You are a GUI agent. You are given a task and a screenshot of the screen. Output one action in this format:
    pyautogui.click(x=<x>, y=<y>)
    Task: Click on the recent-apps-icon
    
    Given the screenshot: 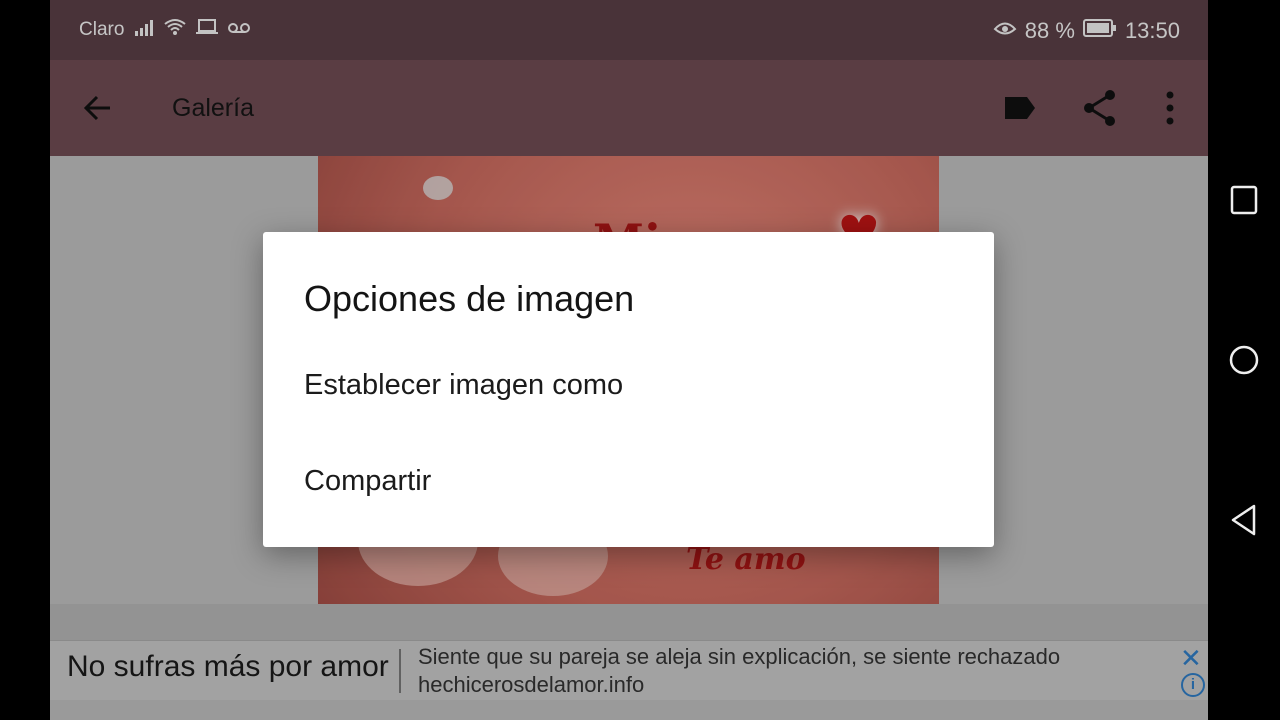 What is the action you would take?
    pyautogui.click(x=1244, y=200)
    